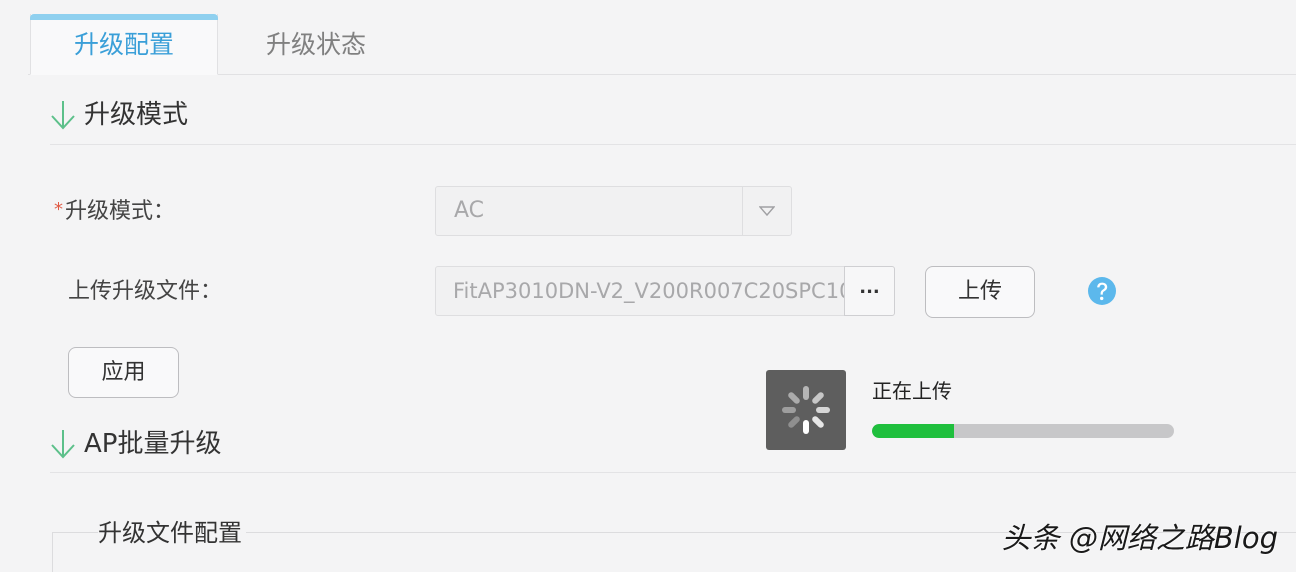 Image resolution: width=1296 pixels, height=572 pixels. I want to click on tab-upgrade-config: 升级配置, so click(124, 44).